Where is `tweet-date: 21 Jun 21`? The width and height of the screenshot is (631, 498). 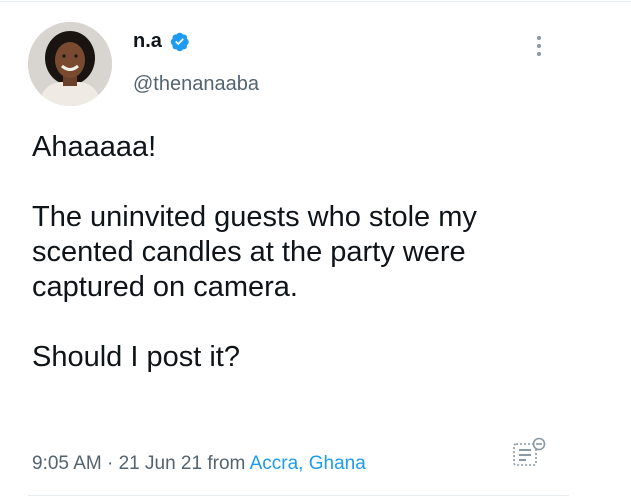
tweet-date: 21 Jun 21 is located at coordinates (160, 463).